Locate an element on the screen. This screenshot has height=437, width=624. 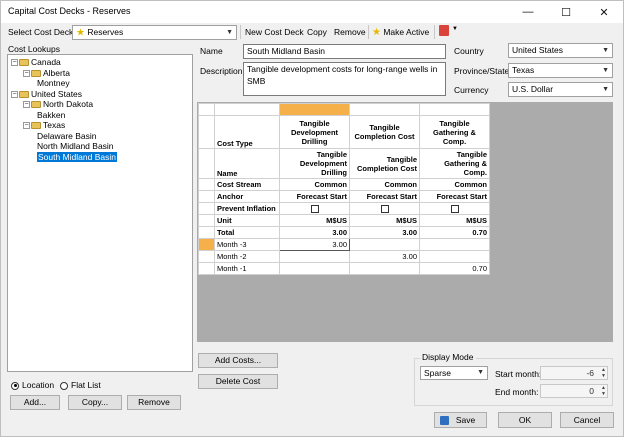
ok-button: OK is located at coordinates (525, 420).